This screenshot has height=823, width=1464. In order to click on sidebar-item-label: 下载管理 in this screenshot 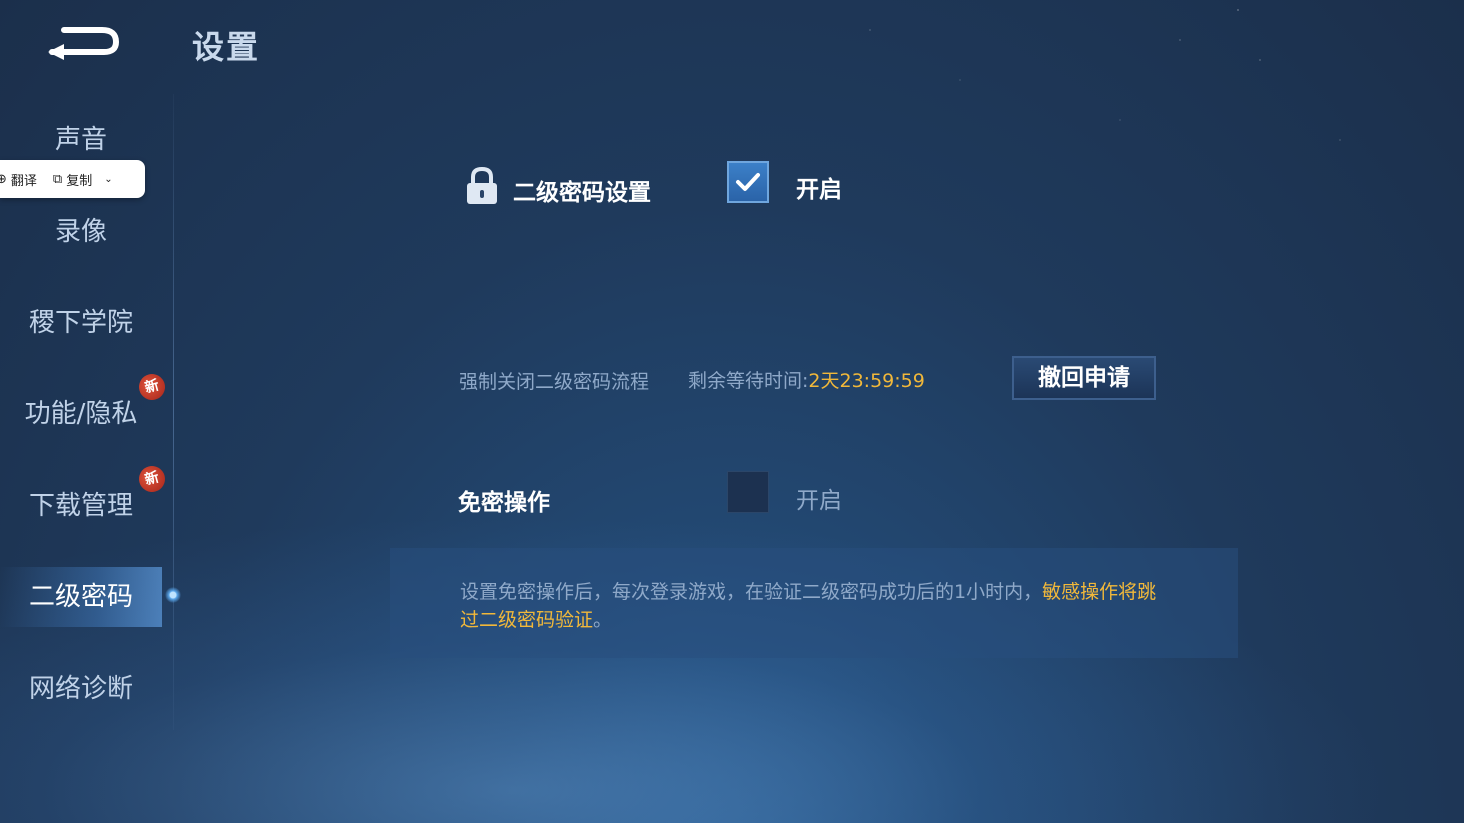, I will do `click(80, 506)`.